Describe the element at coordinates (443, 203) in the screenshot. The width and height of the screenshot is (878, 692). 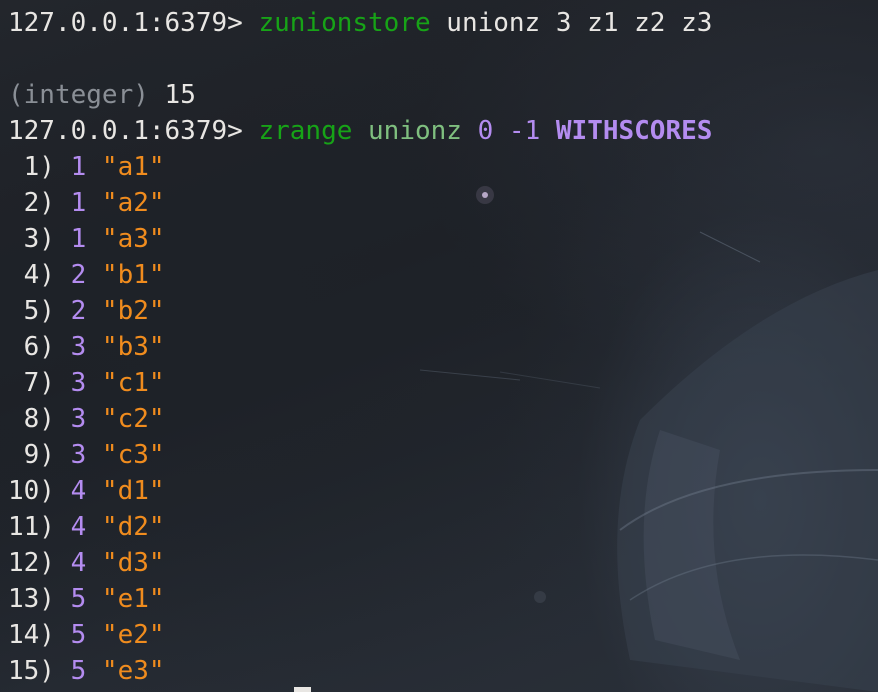
I see `result-row: 2) 1 "a2"` at that location.